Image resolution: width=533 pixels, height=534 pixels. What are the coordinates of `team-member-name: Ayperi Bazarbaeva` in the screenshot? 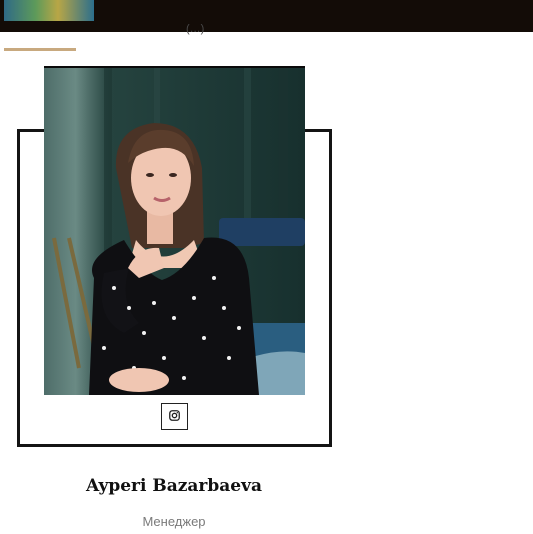 It's located at (174, 486).